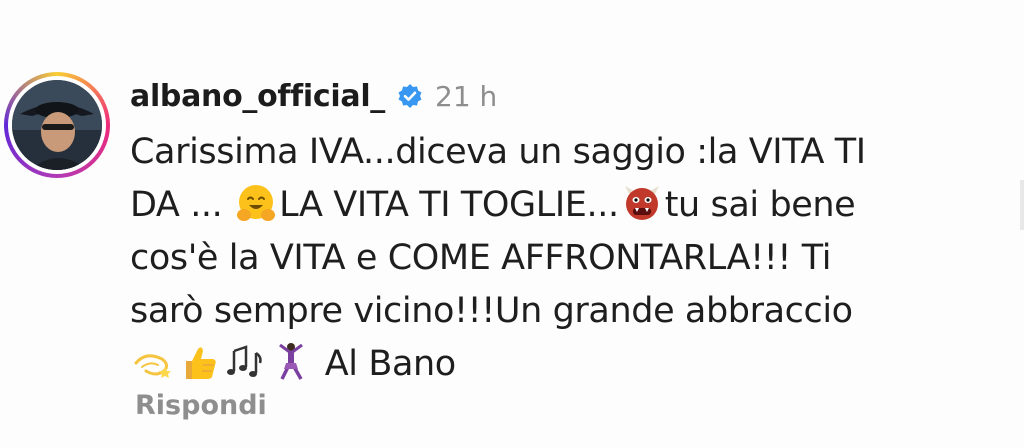 The height and width of the screenshot is (448, 1024). I want to click on avatar-photo, so click(57, 125).